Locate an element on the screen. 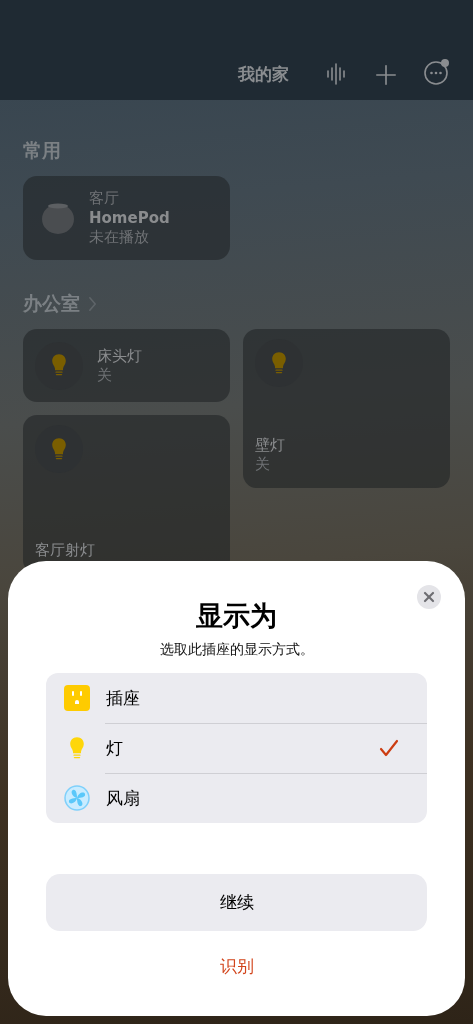 Image resolution: width=473 pixels, height=1024 pixels. option-row: 灯 is located at coordinates (236, 748).